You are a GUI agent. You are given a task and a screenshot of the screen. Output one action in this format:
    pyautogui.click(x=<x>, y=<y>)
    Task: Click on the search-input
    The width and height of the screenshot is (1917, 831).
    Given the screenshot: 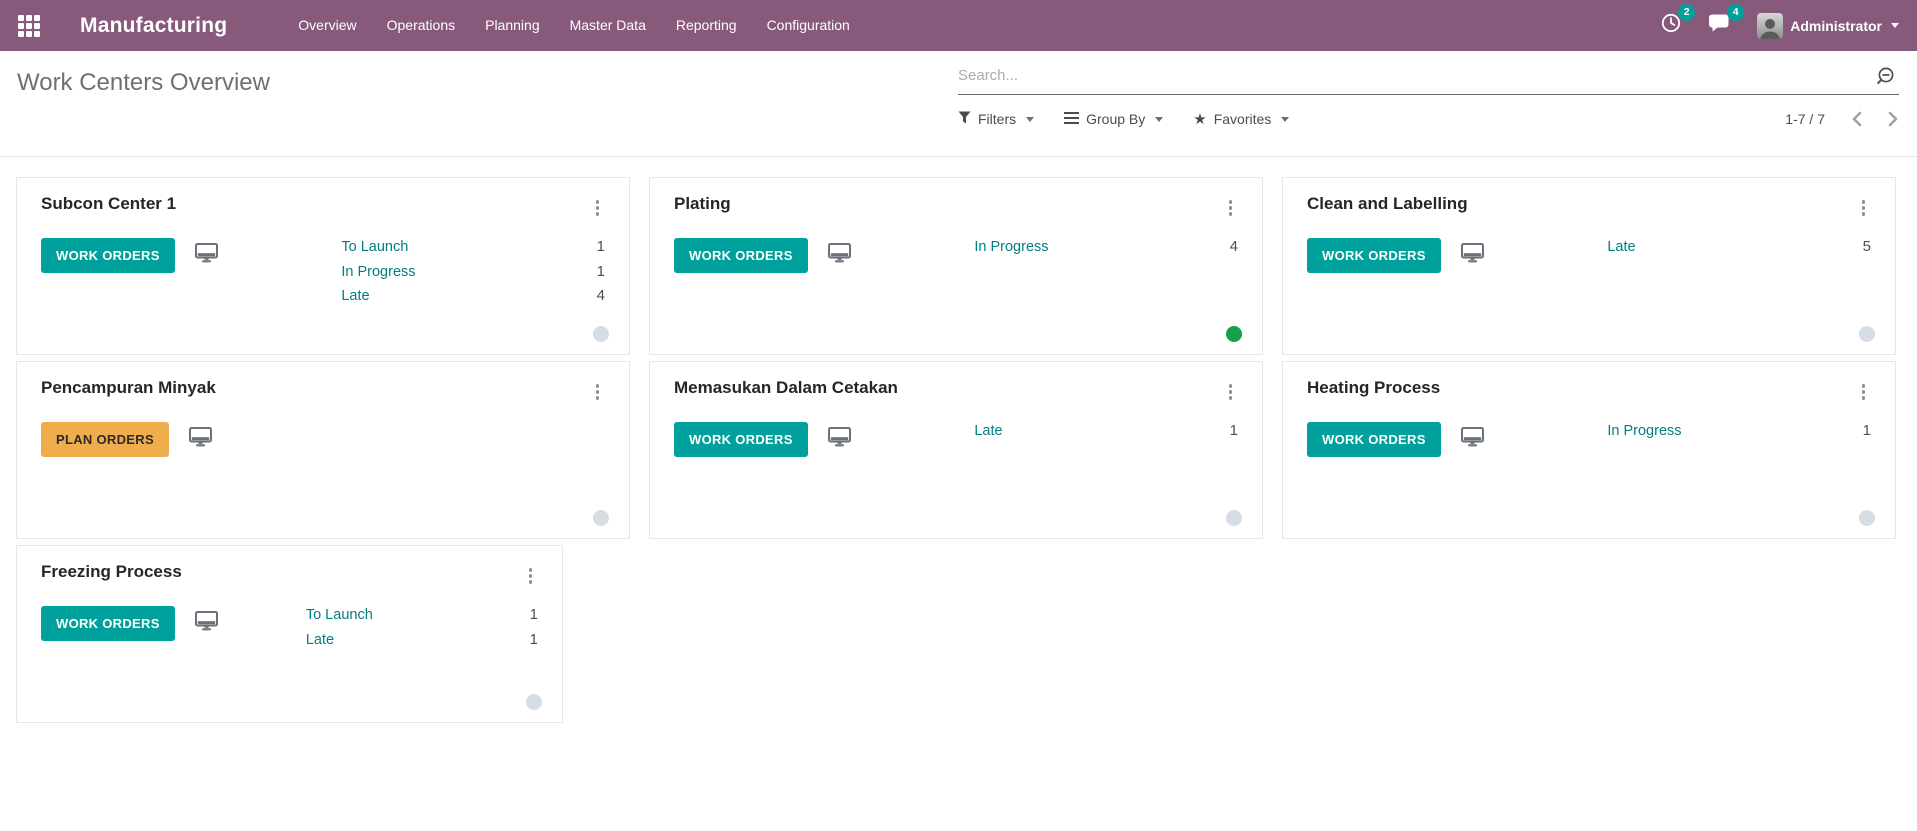 What is the action you would take?
    pyautogui.click(x=1428, y=75)
    